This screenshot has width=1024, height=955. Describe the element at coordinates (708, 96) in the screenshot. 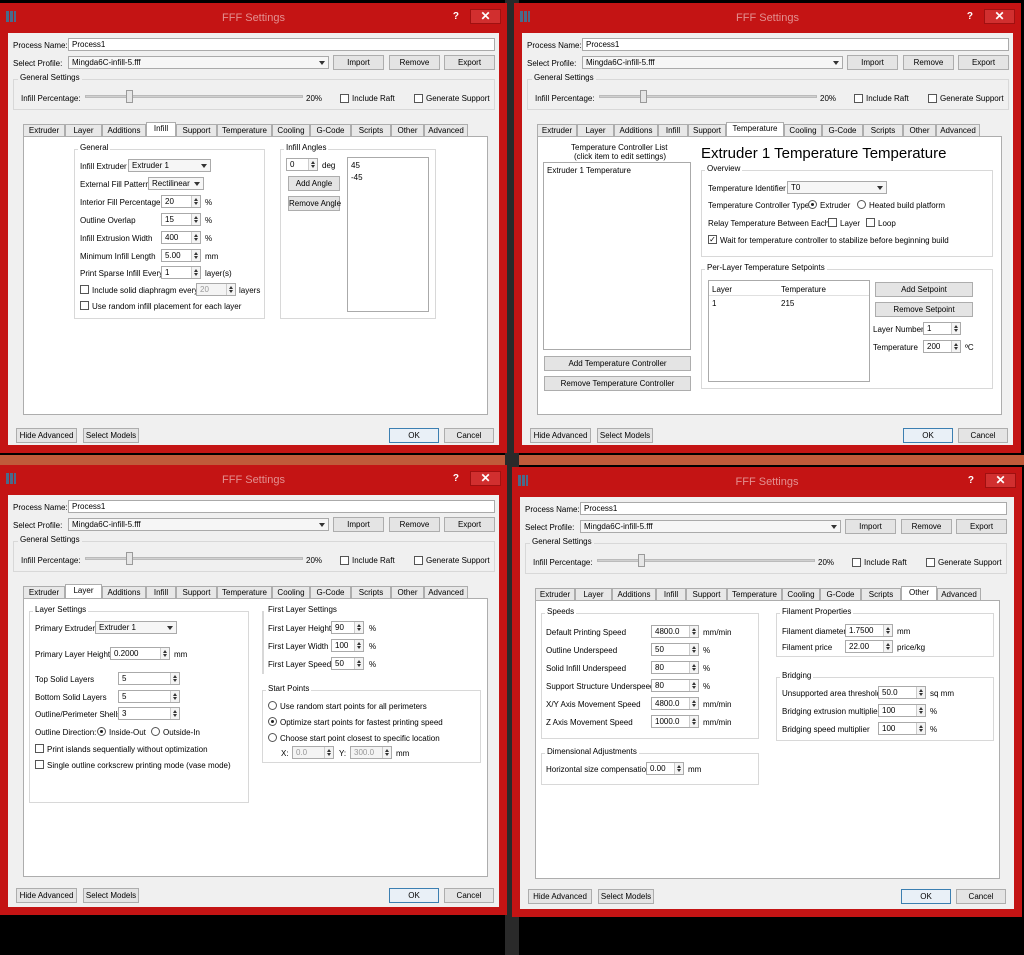

I see `infill-slider-track` at that location.